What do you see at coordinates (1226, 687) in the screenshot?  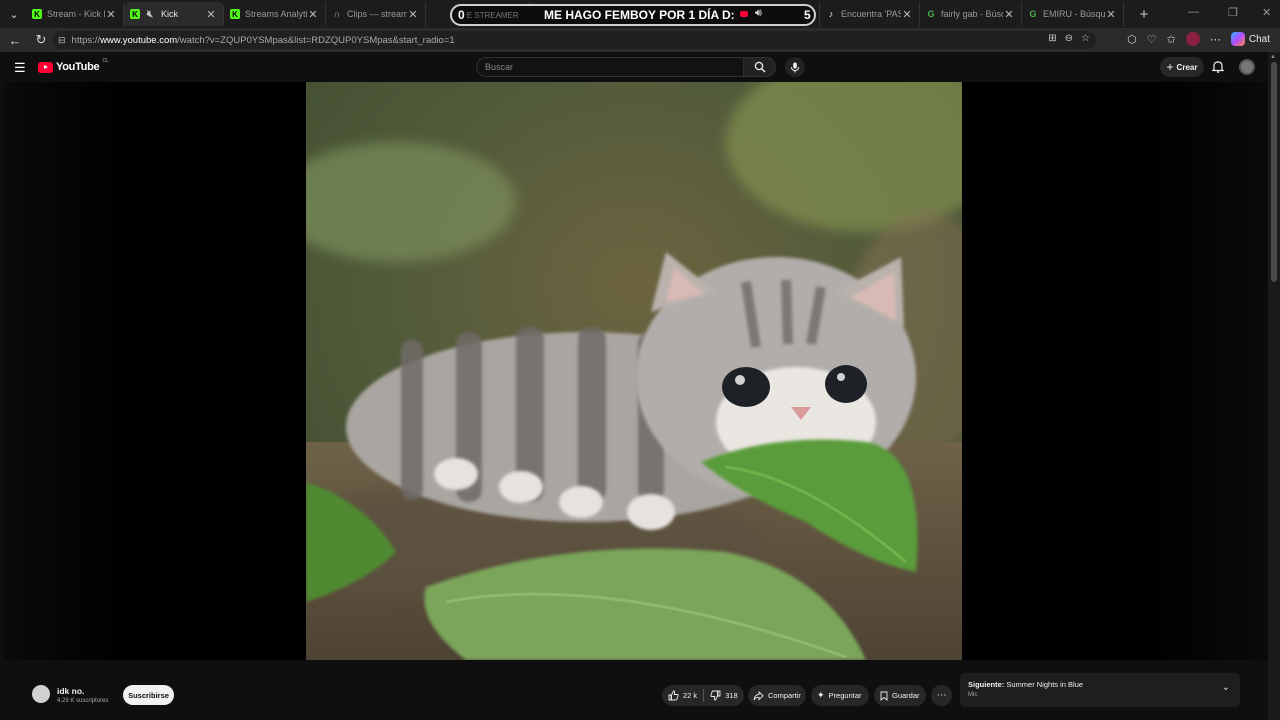 I see `chevron-down-icon: ⌄` at bounding box center [1226, 687].